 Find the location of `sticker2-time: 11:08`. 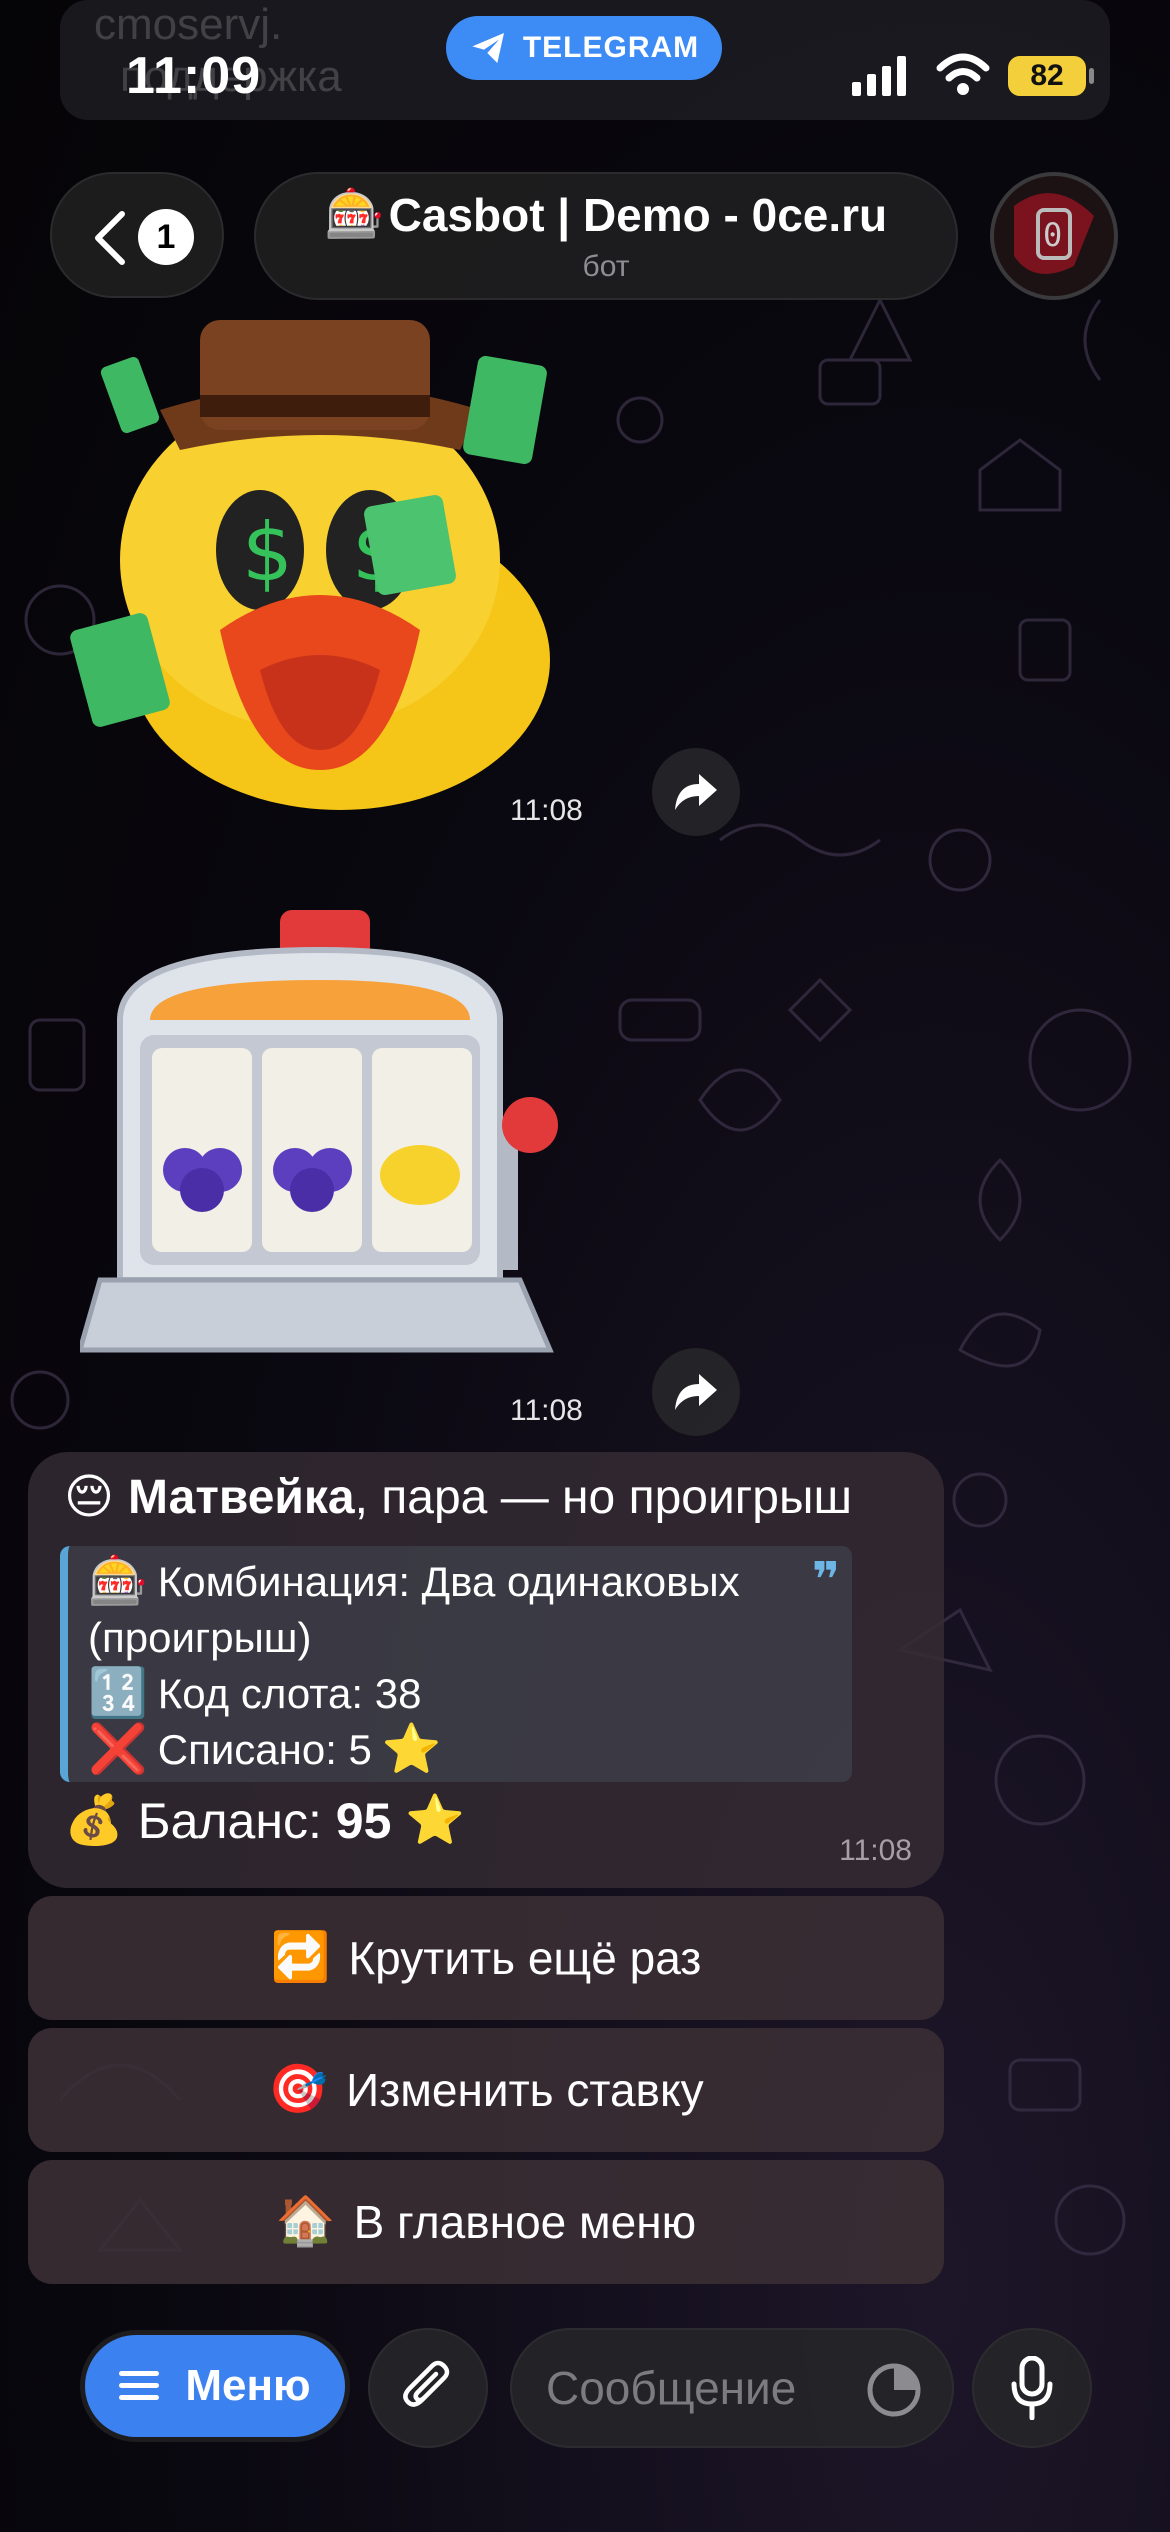

sticker2-time: 11:08 is located at coordinates (546, 1410).